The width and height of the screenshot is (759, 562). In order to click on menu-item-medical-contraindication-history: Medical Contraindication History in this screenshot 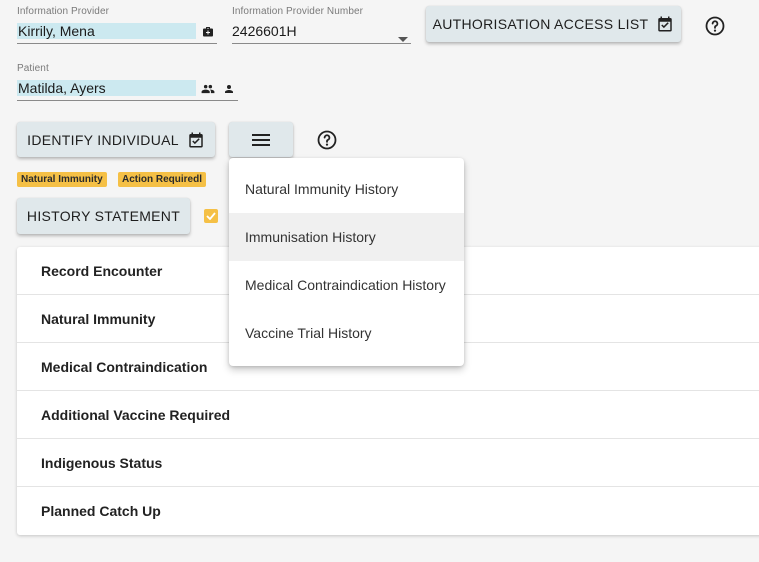, I will do `click(346, 285)`.